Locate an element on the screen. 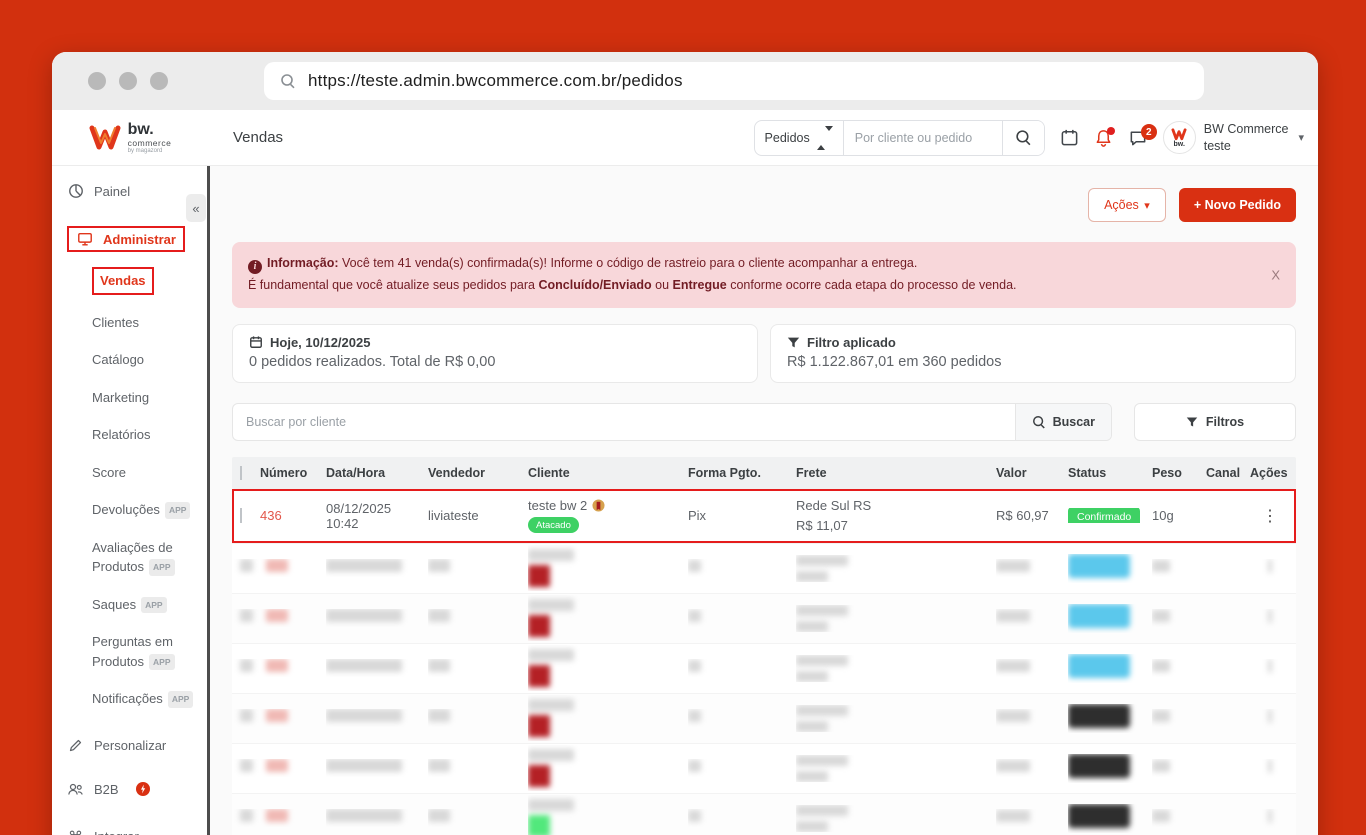 Image resolution: width=1366 pixels, height=835 pixels. sort-arrows-icon is located at coordinates (824, 137).